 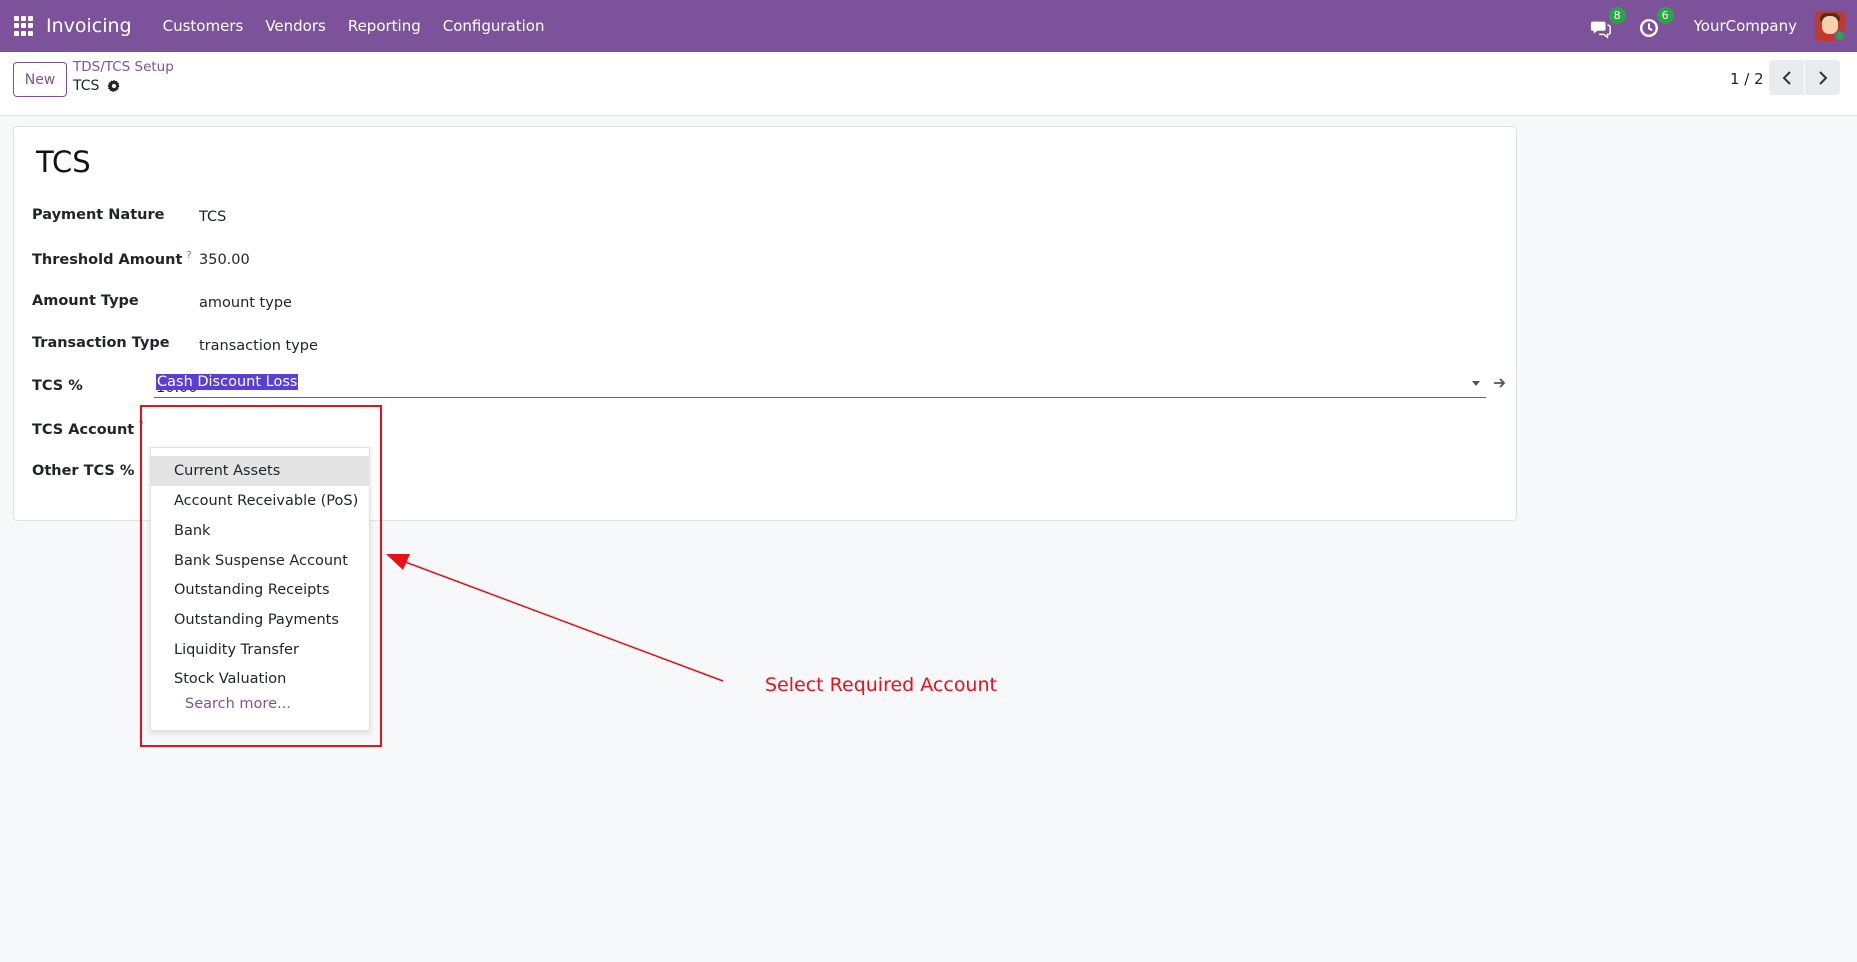 I want to click on annotation-arrow, so click(x=555, y=618).